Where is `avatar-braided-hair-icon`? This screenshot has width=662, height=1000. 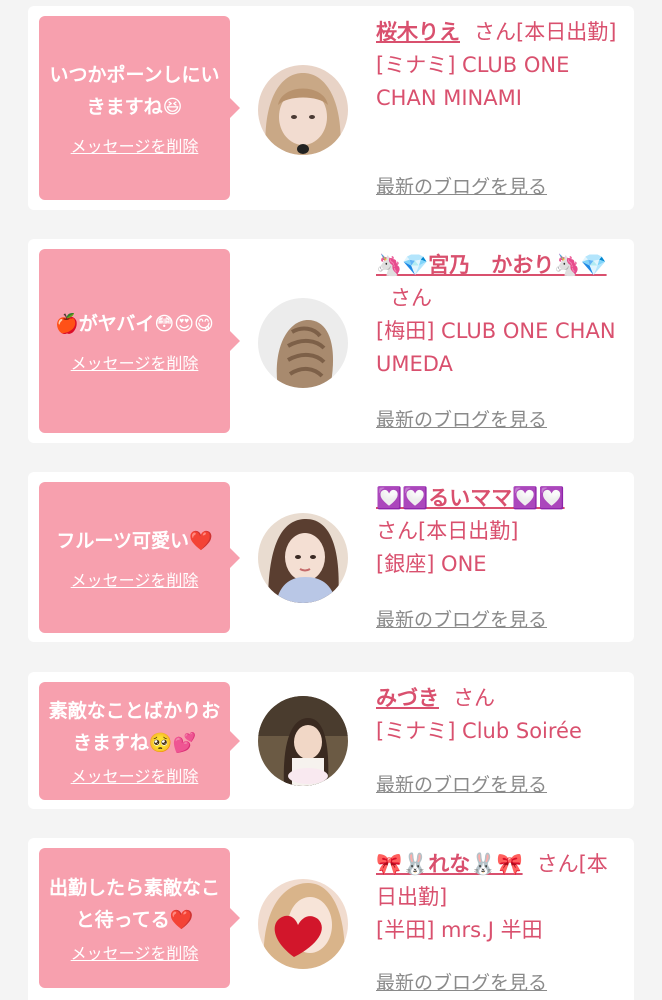
avatar-braided-hair-icon is located at coordinates (303, 343).